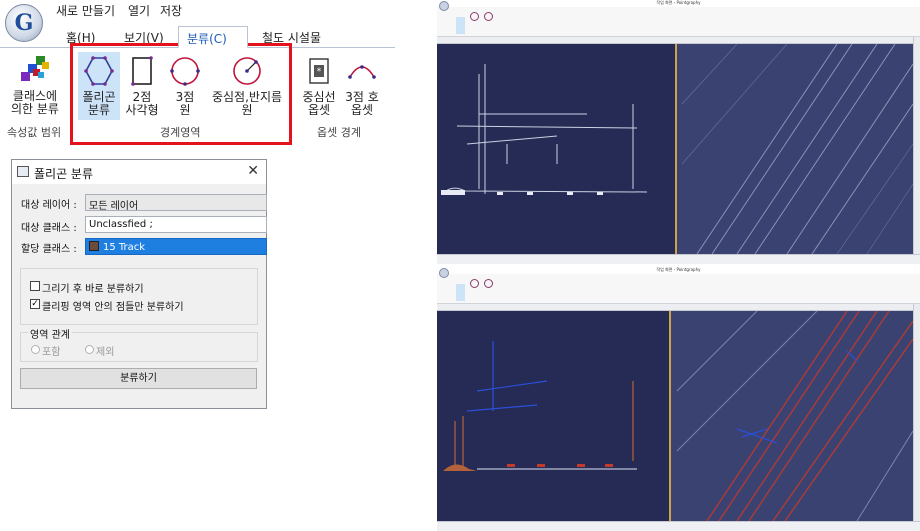 The width and height of the screenshot is (920, 531). Describe the element at coordinates (460, 292) in the screenshot. I see `mini-polygon-highlight-after` at that location.